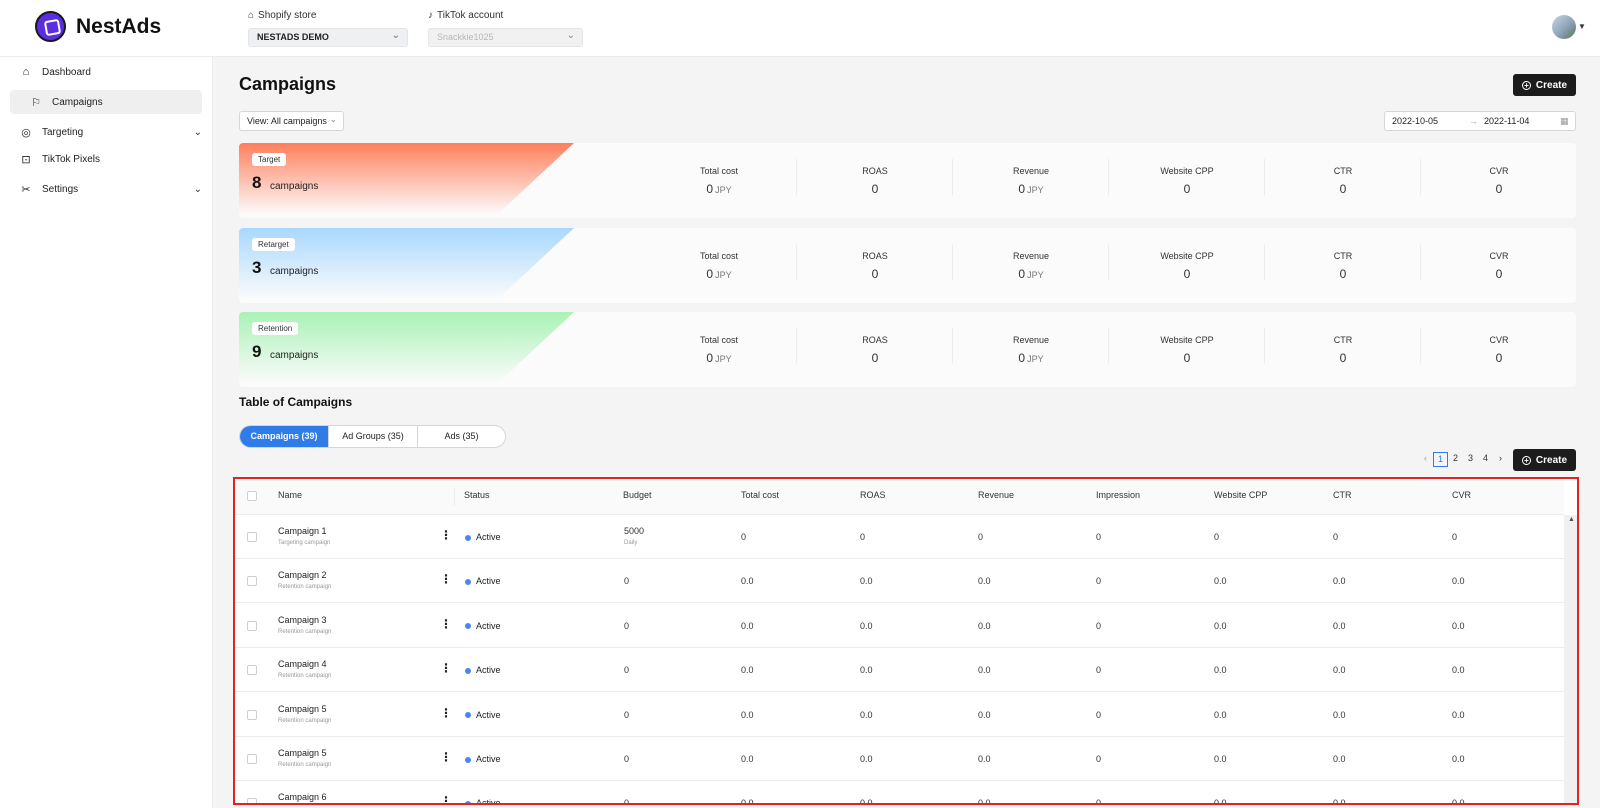 The image size is (1600, 808). I want to click on cell-roas: 0, so click(863, 537).